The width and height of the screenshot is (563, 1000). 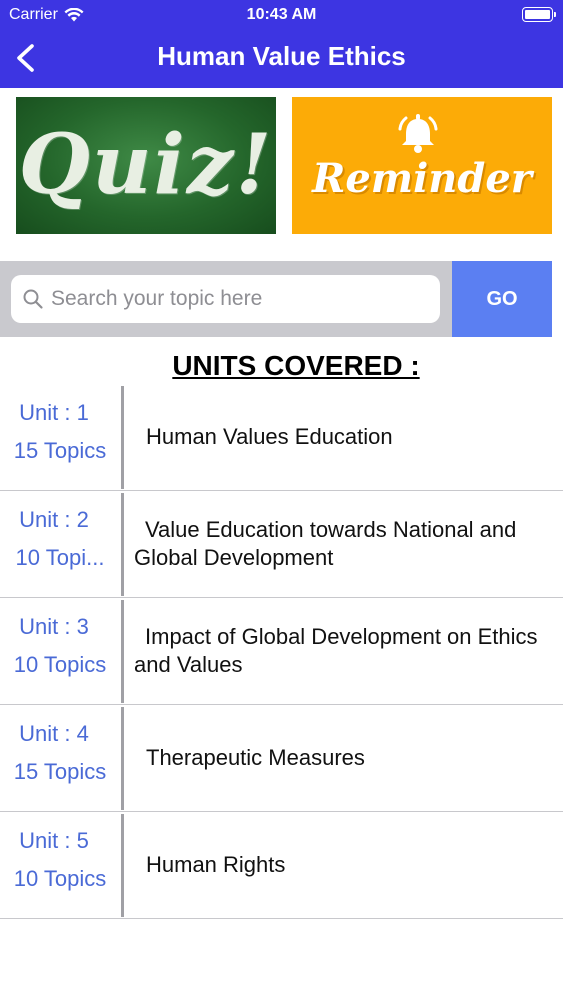 What do you see at coordinates (61, 757) in the screenshot?
I see `unit-meta: Unit : 4 15 Topics` at bounding box center [61, 757].